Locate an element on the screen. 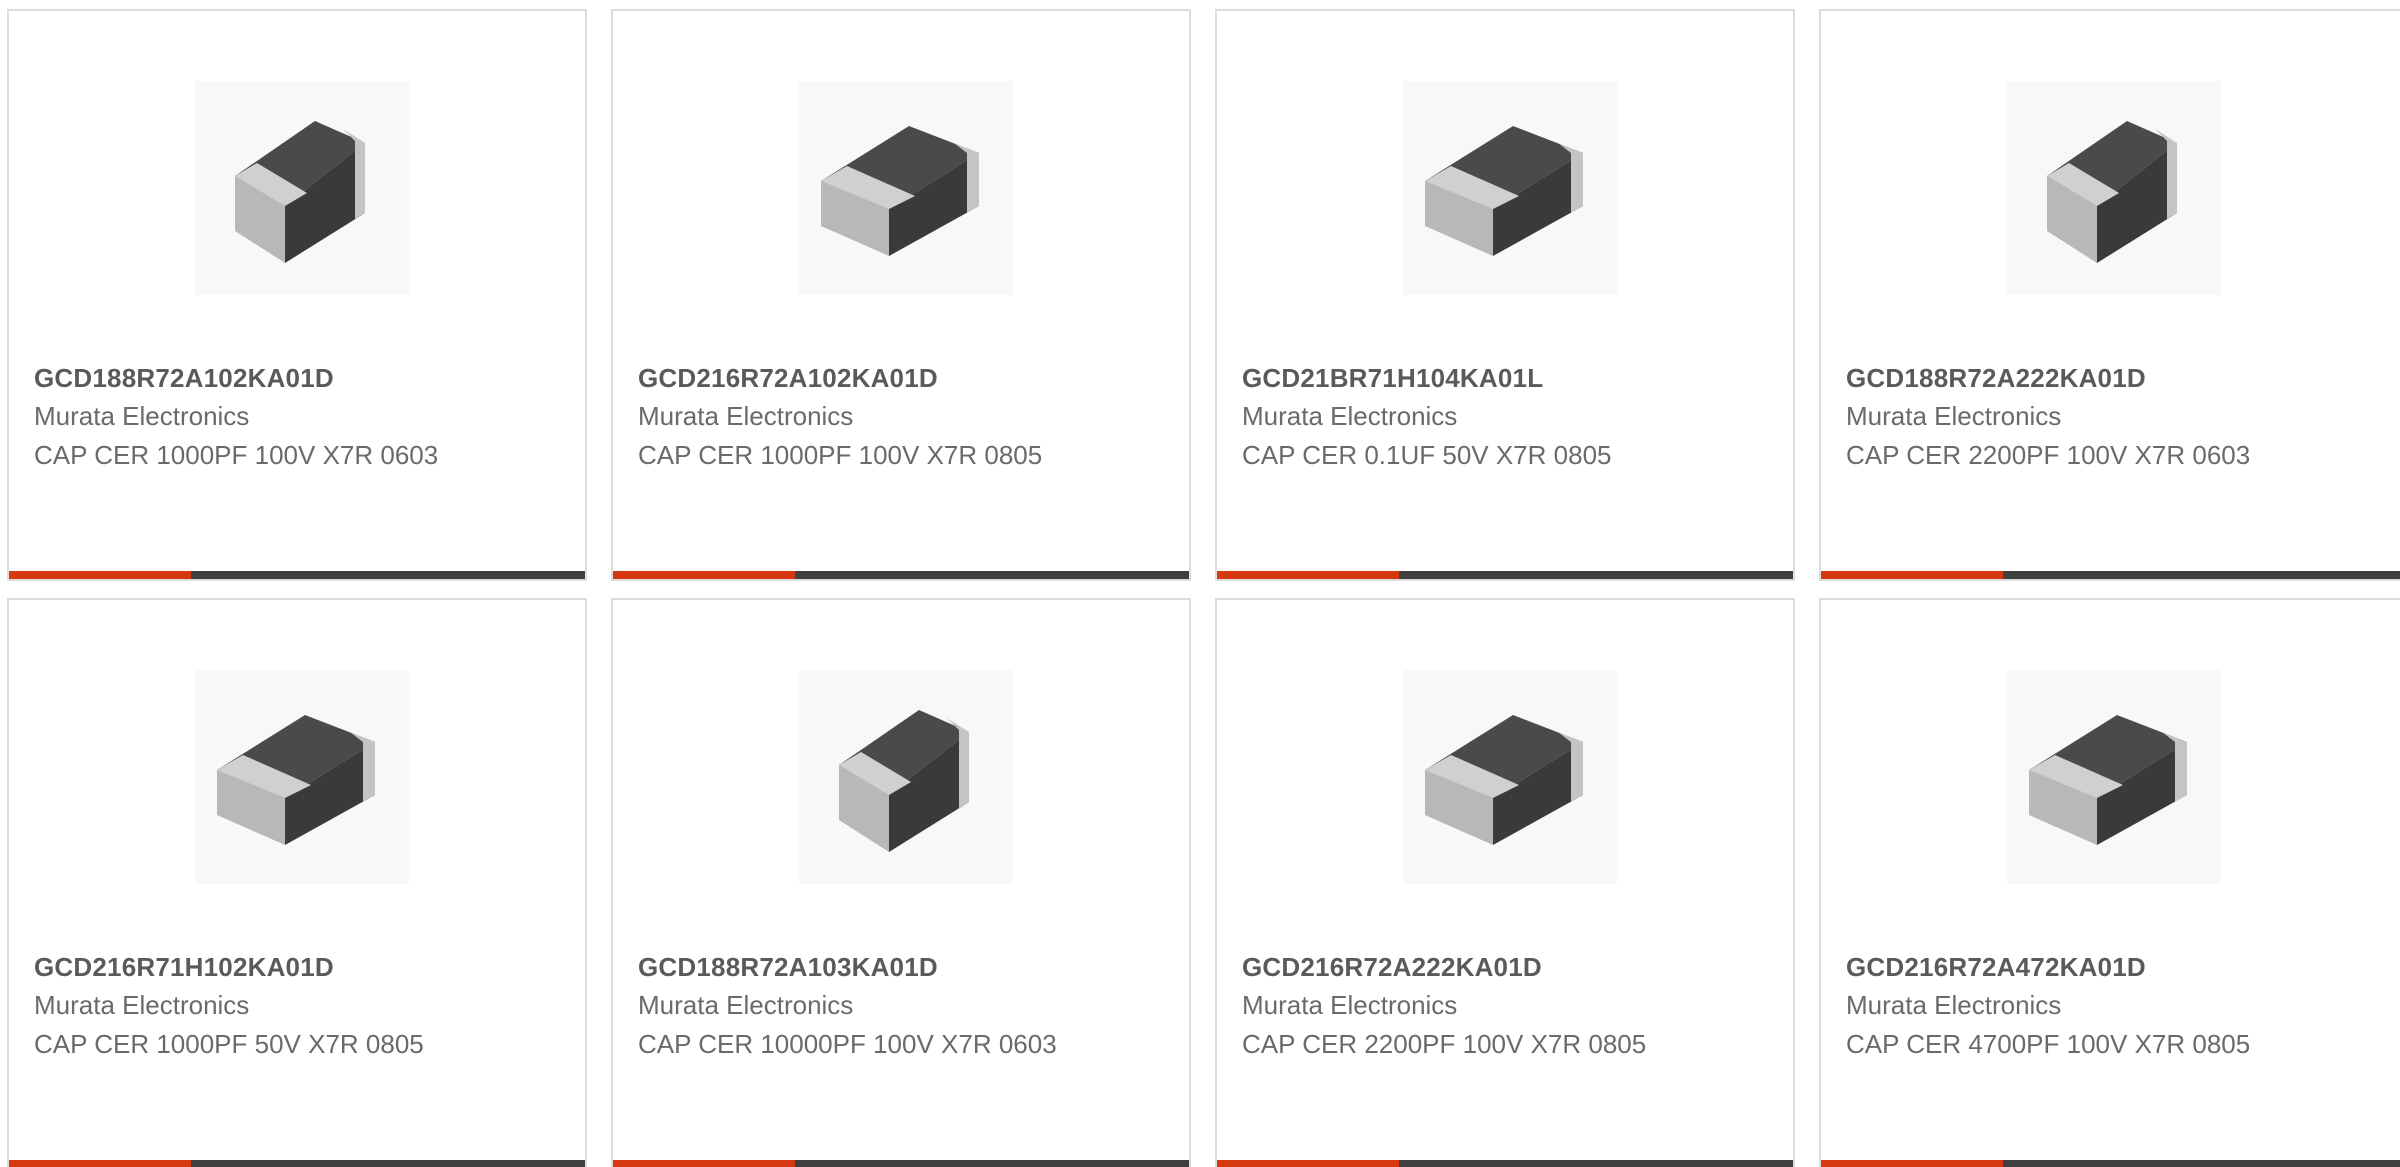 The height and width of the screenshot is (1167, 2400). part-number: GCD21BR71H104KA01L is located at coordinates (1392, 378).